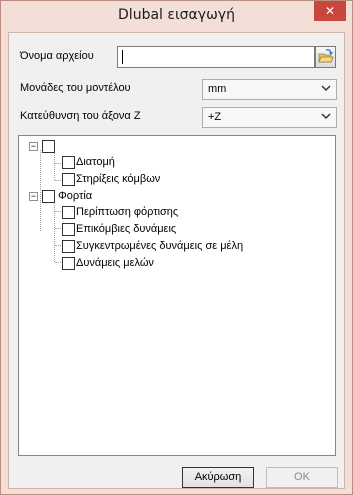 This screenshot has height=495, width=353. Describe the element at coordinates (118, 179) in the screenshot. I see `tree-node-label: Στηρίξεις κόμβων` at that location.